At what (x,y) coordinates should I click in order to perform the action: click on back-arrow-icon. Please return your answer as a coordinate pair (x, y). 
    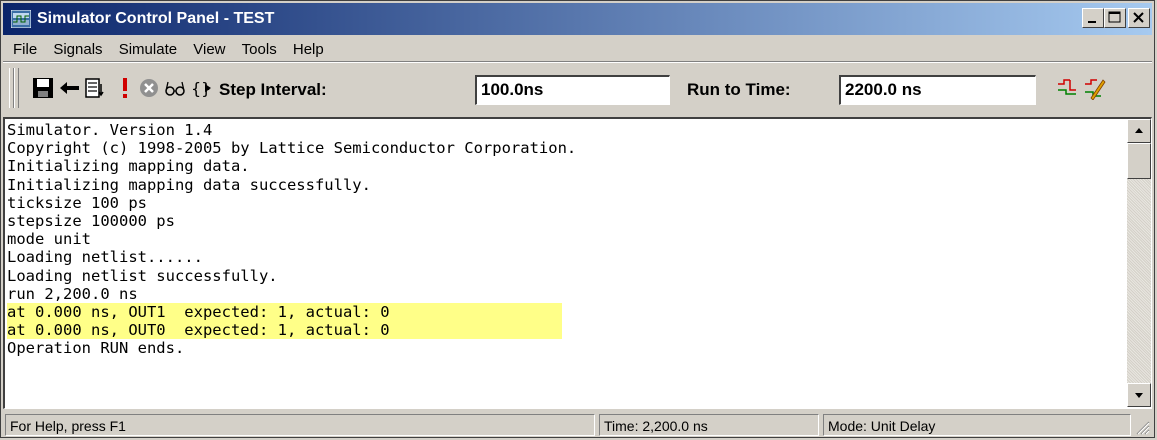
    Looking at the image, I should click on (69, 88).